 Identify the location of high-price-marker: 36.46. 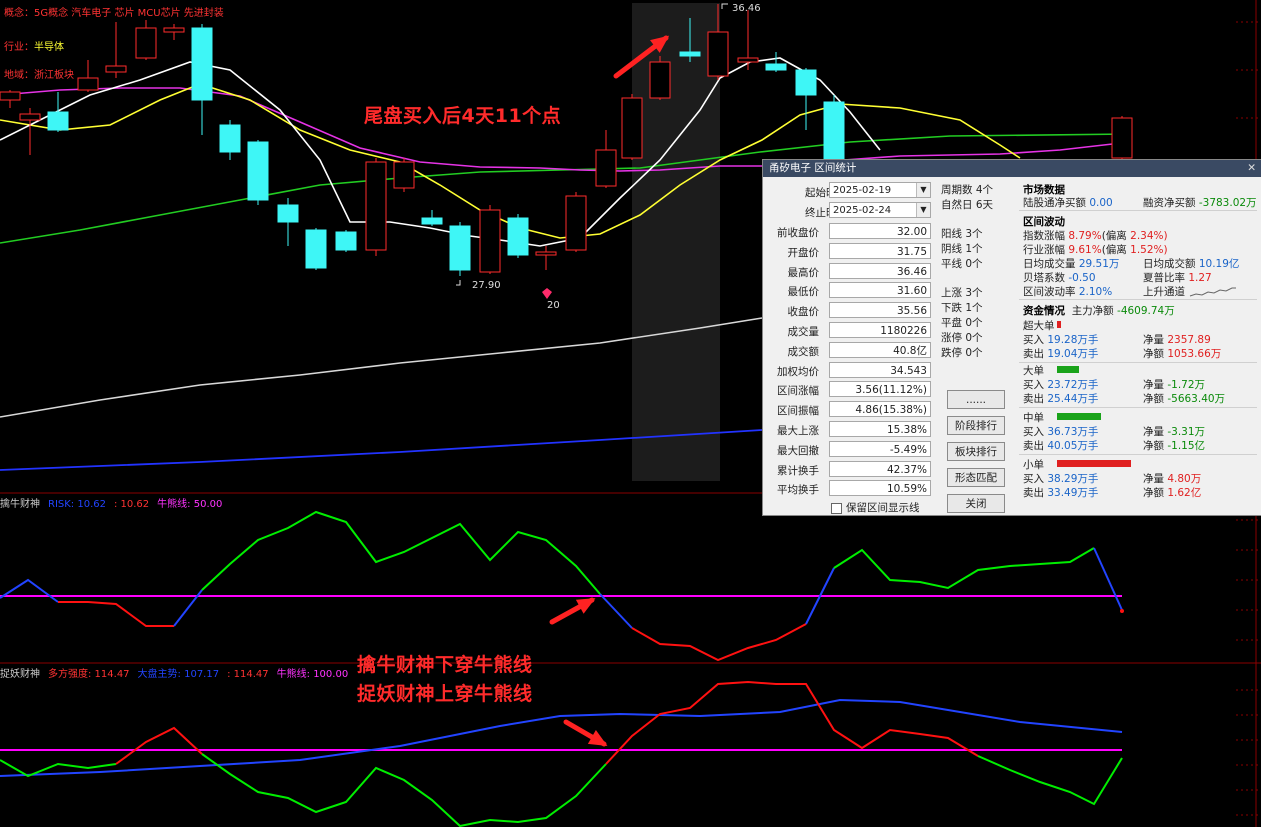
(741, 8).